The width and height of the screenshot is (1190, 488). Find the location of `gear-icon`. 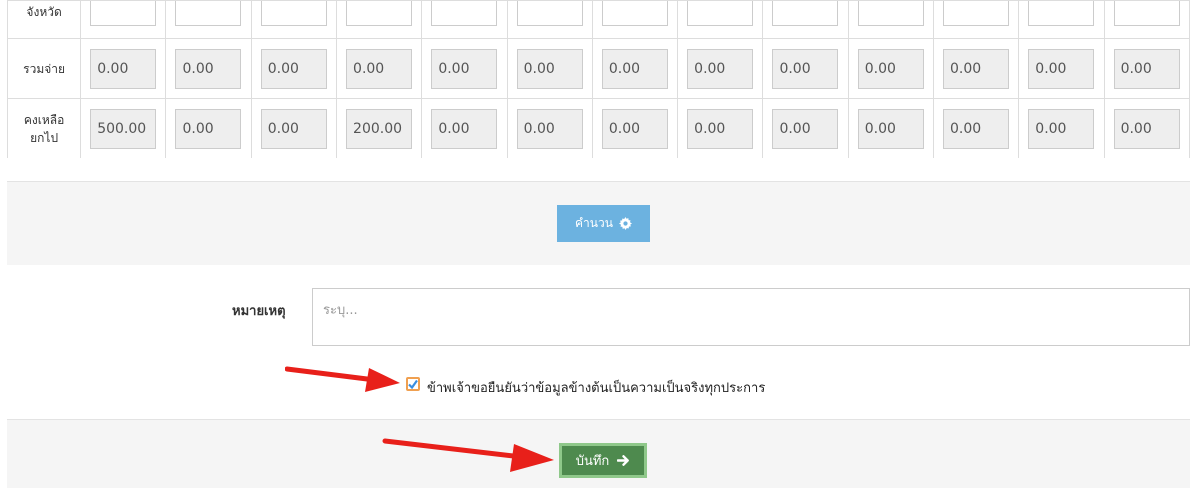

gear-icon is located at coordinates (625, 223).